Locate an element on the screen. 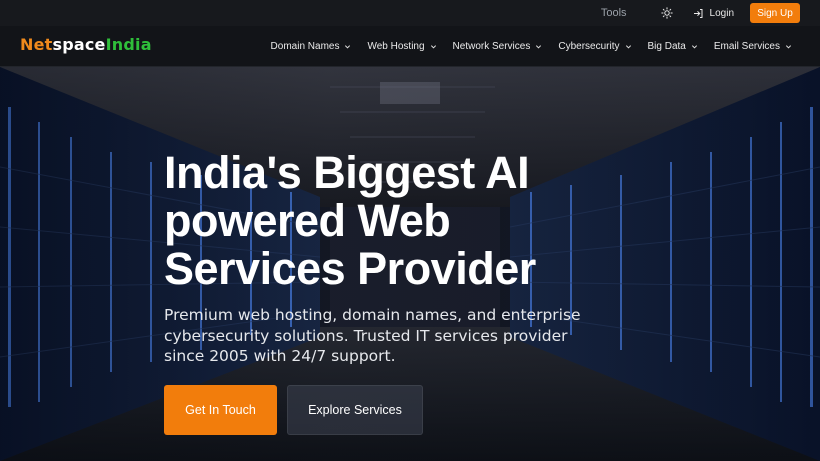 The width and height of the screenshot is (820, 461). nav-item-network-services: Network Services is located at coordinates (498, 46).